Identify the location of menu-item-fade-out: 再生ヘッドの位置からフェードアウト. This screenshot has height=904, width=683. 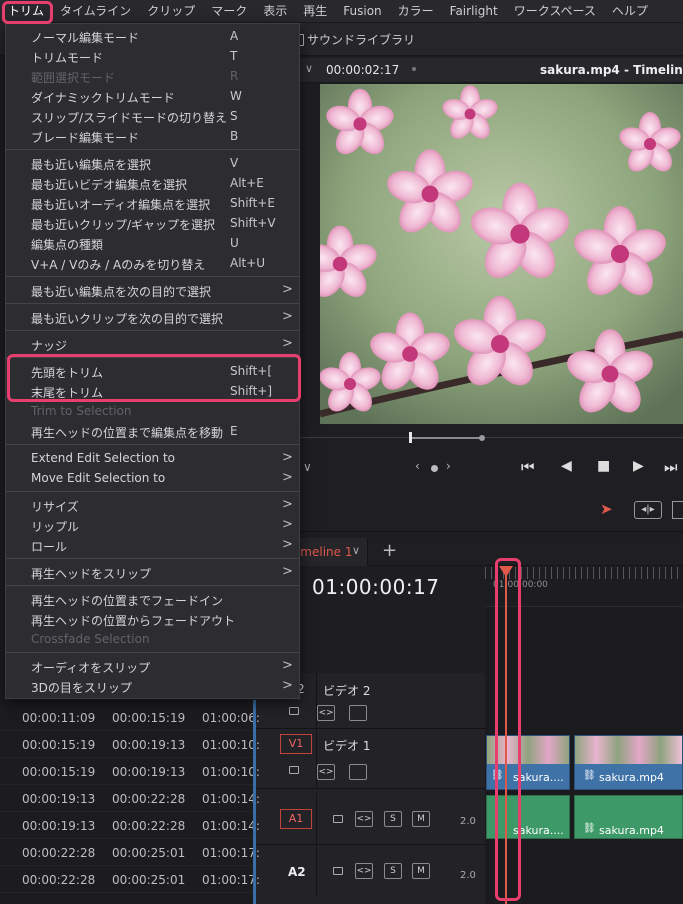
(152, 619).